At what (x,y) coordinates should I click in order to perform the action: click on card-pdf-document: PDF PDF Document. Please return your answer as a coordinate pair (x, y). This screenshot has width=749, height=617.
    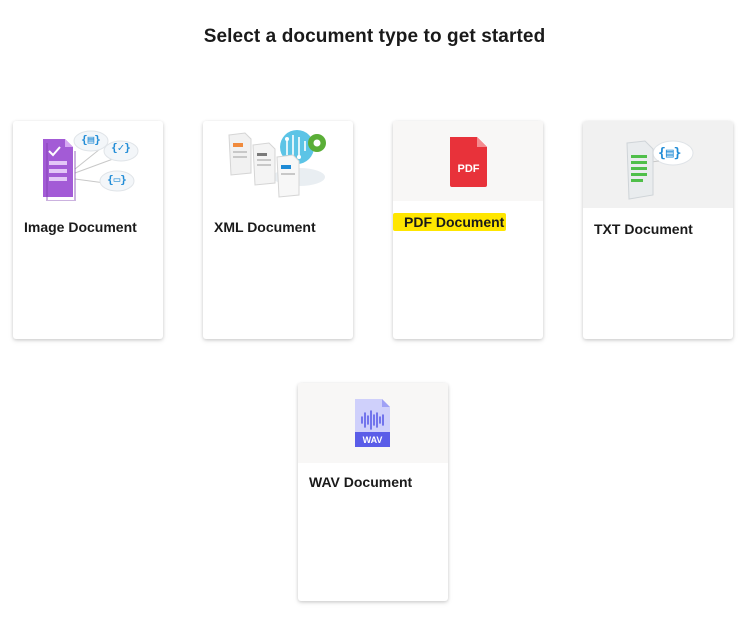
    Looking at the image, I should click on (468, 230).